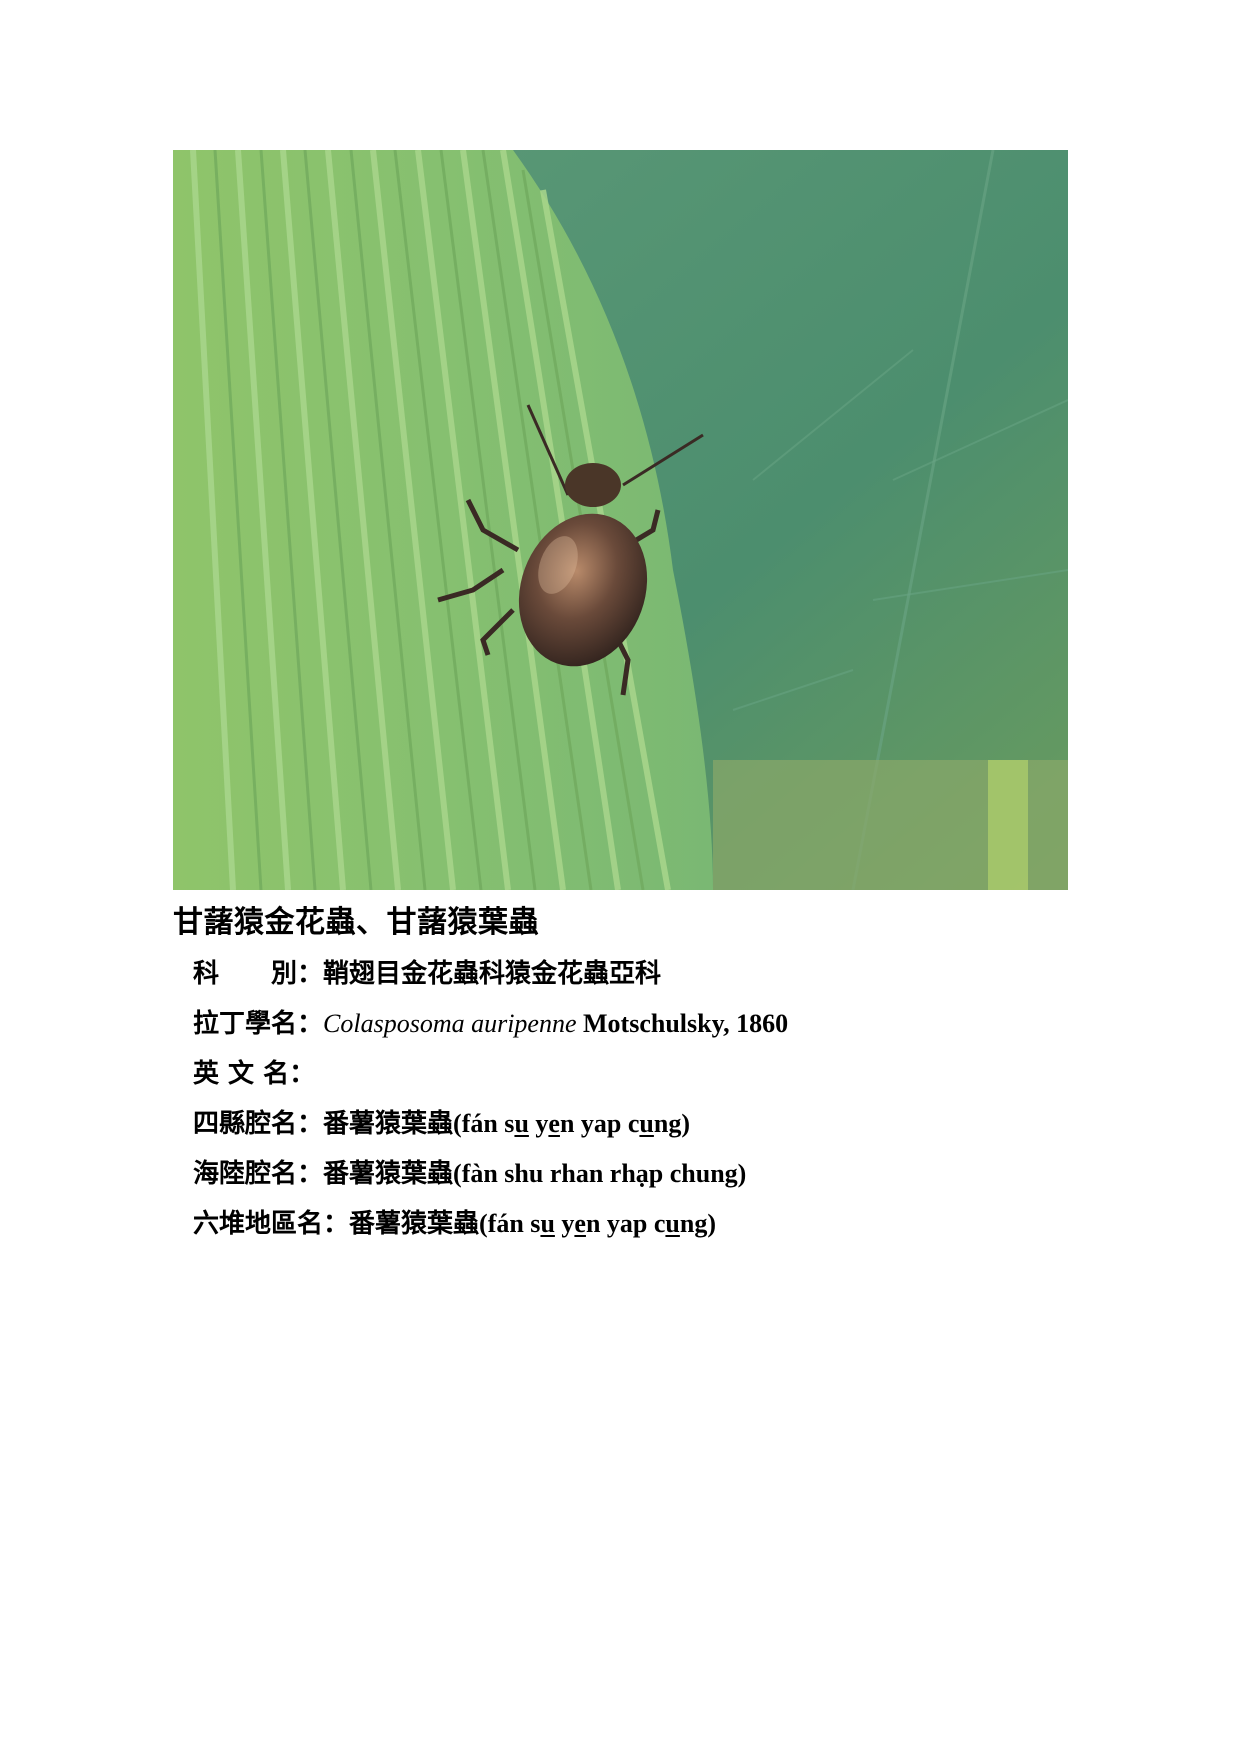  Describe the element at coordinates (450, 1023) in the screenshot. I see `latin-genus-species: Colasposoma auripenne` at that location.